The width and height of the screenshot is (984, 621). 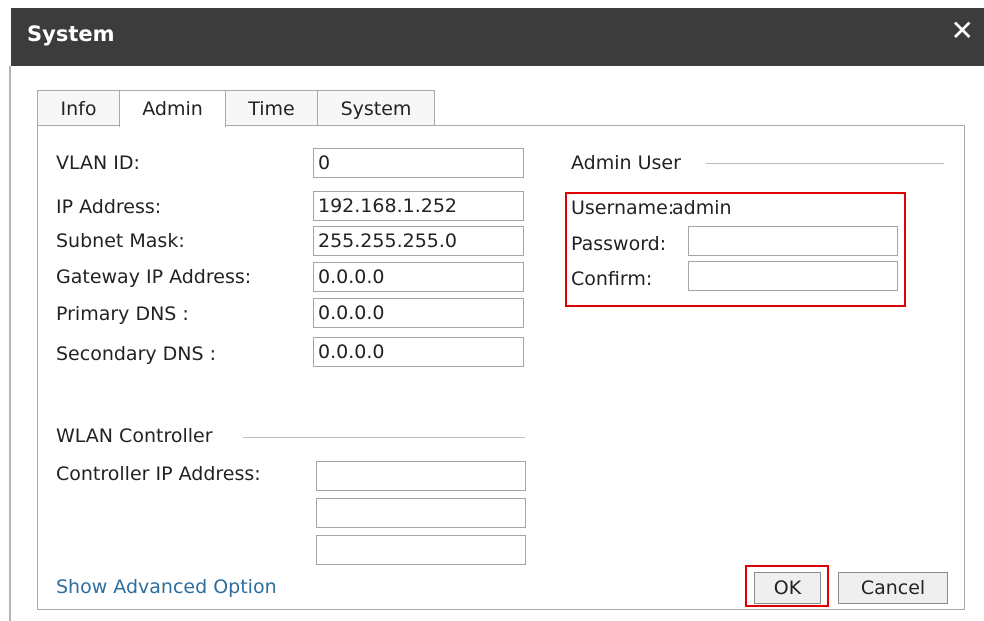 What do you see at coordinates (418, 352) in the screenshot?
I see `secondary-dns-input` at bounding box center [418, 352].